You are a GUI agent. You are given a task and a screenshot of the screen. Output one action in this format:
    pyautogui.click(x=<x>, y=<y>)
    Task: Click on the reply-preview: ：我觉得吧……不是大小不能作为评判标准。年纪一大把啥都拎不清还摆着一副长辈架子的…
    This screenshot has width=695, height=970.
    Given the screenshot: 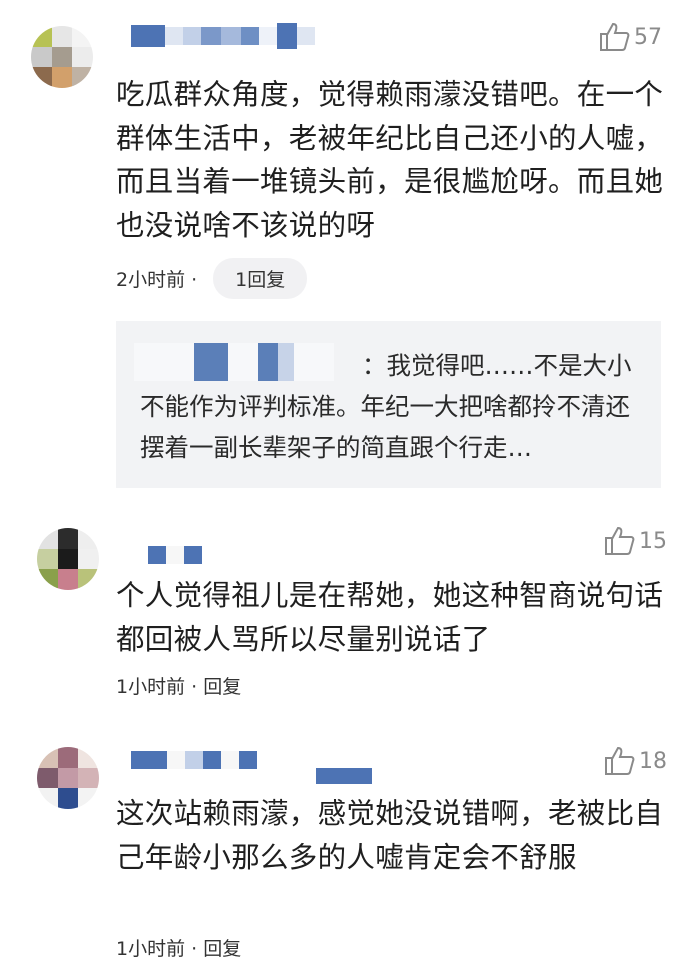 What is the action you would take?
    pyautogui.click(x=388, y=404)
    